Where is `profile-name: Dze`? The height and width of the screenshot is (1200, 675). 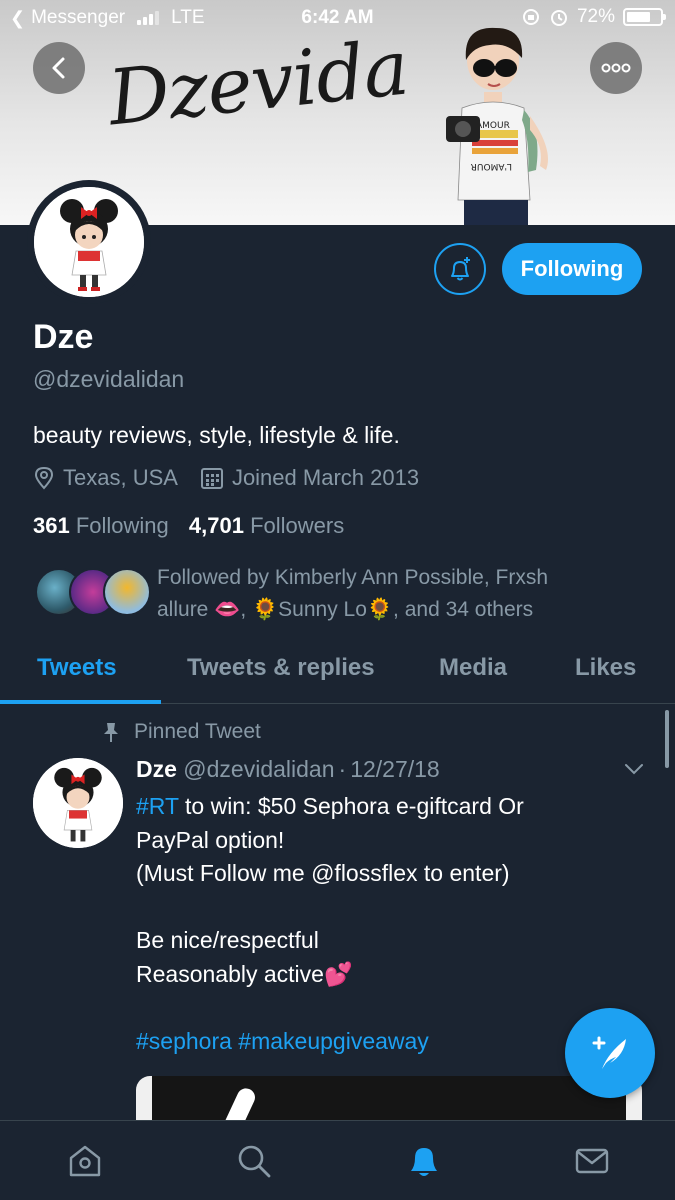
profile-name: Dze is located at coordinates (63, 337).